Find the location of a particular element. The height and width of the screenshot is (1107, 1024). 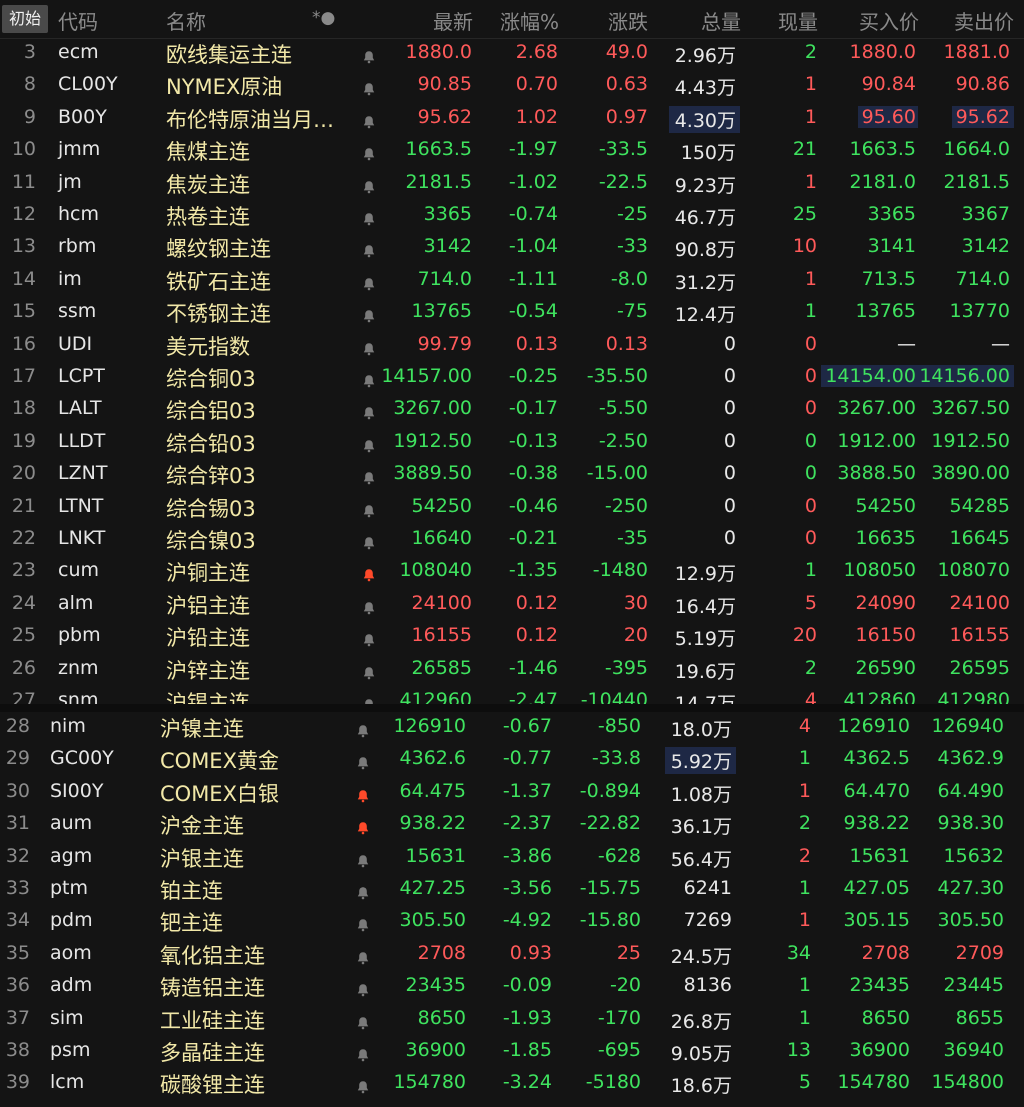

table-row: 36 adm 铸造铝主连 23435 -0.09 -20 8136 1 23435 23445 is located at coordinates (512, 987).